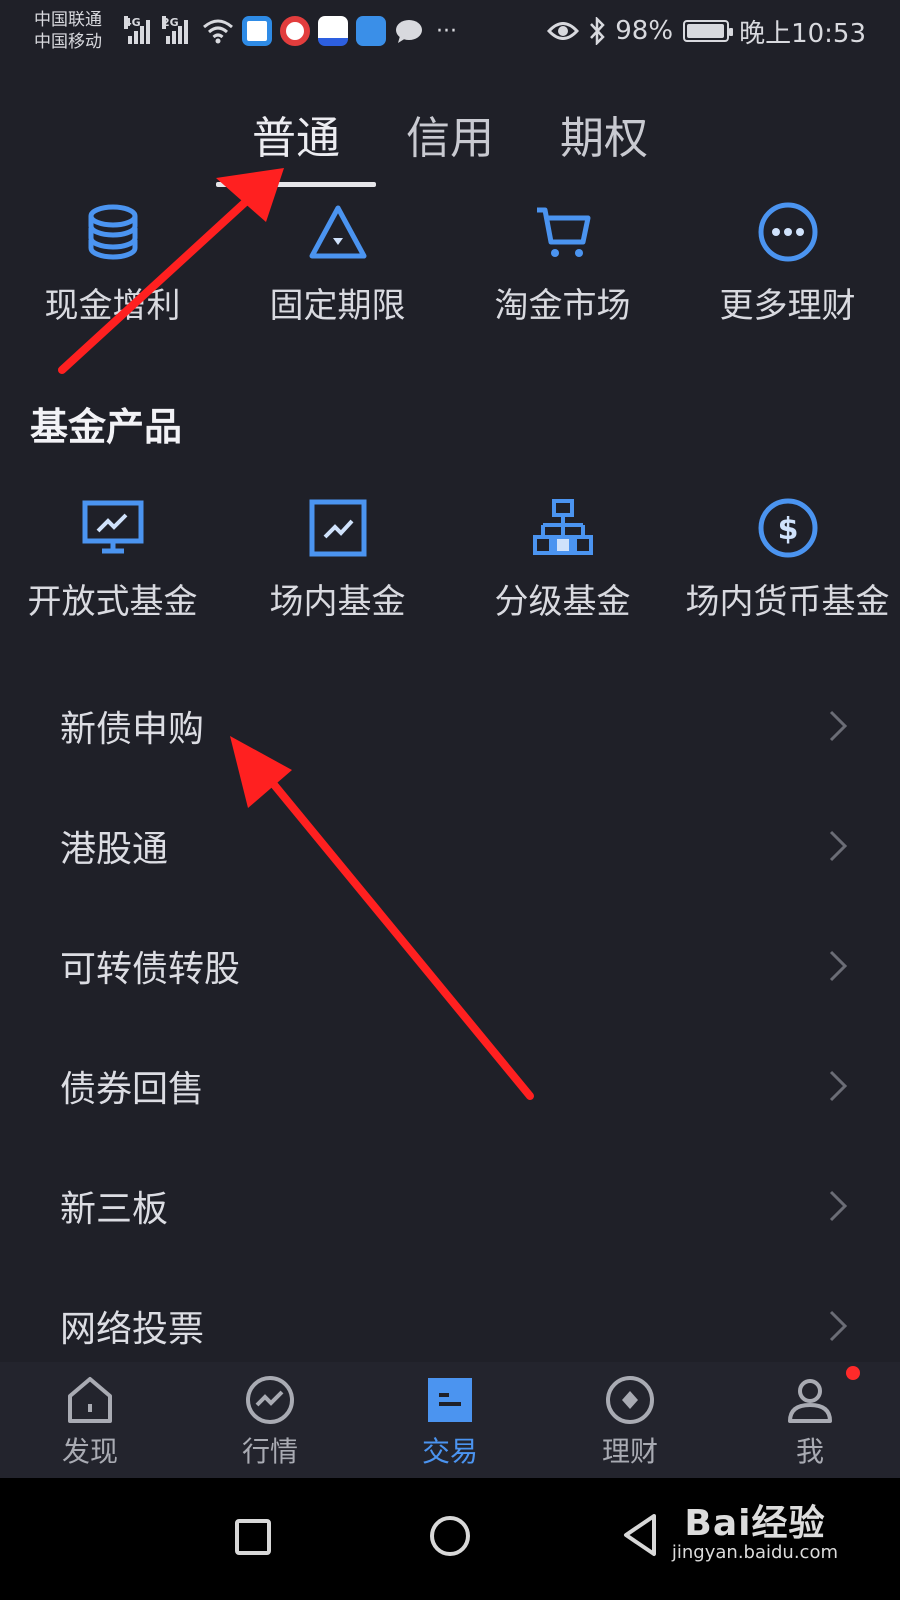  Describe the element at coordinates (337, 602) in the screenshot. I see `grid-item-label: 场内基金` at that location.